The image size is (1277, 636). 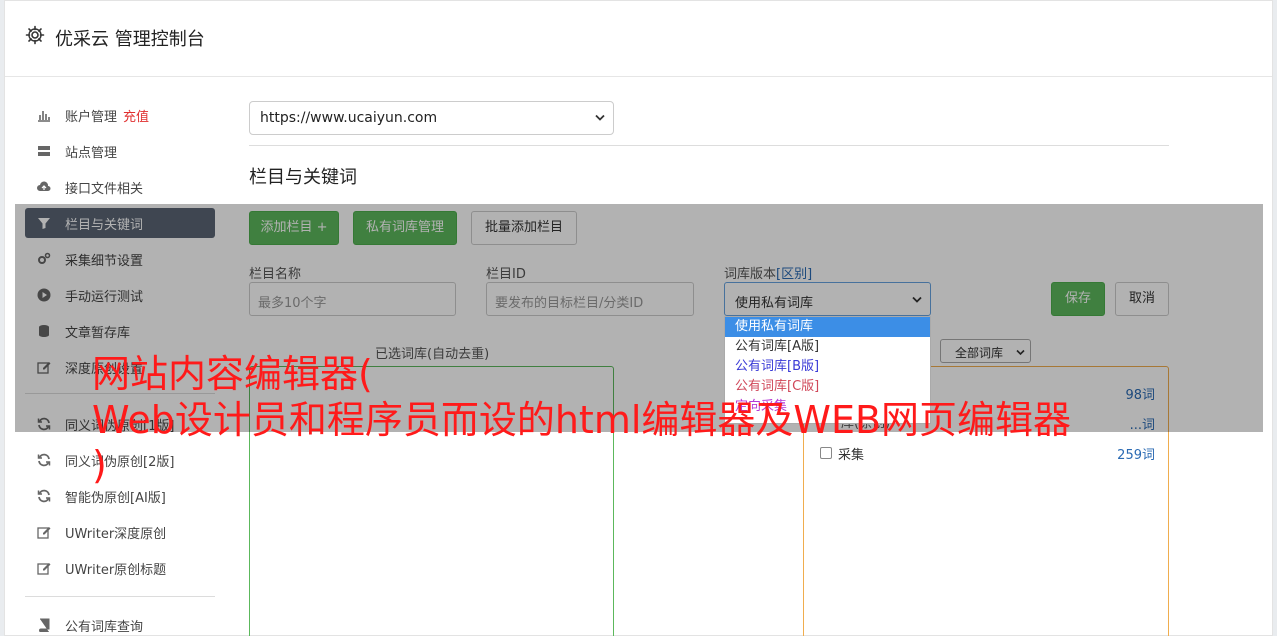 I want to click on sidebar-item-uwriter-deep: UWriter深度原创, so click(x=120, y=532).